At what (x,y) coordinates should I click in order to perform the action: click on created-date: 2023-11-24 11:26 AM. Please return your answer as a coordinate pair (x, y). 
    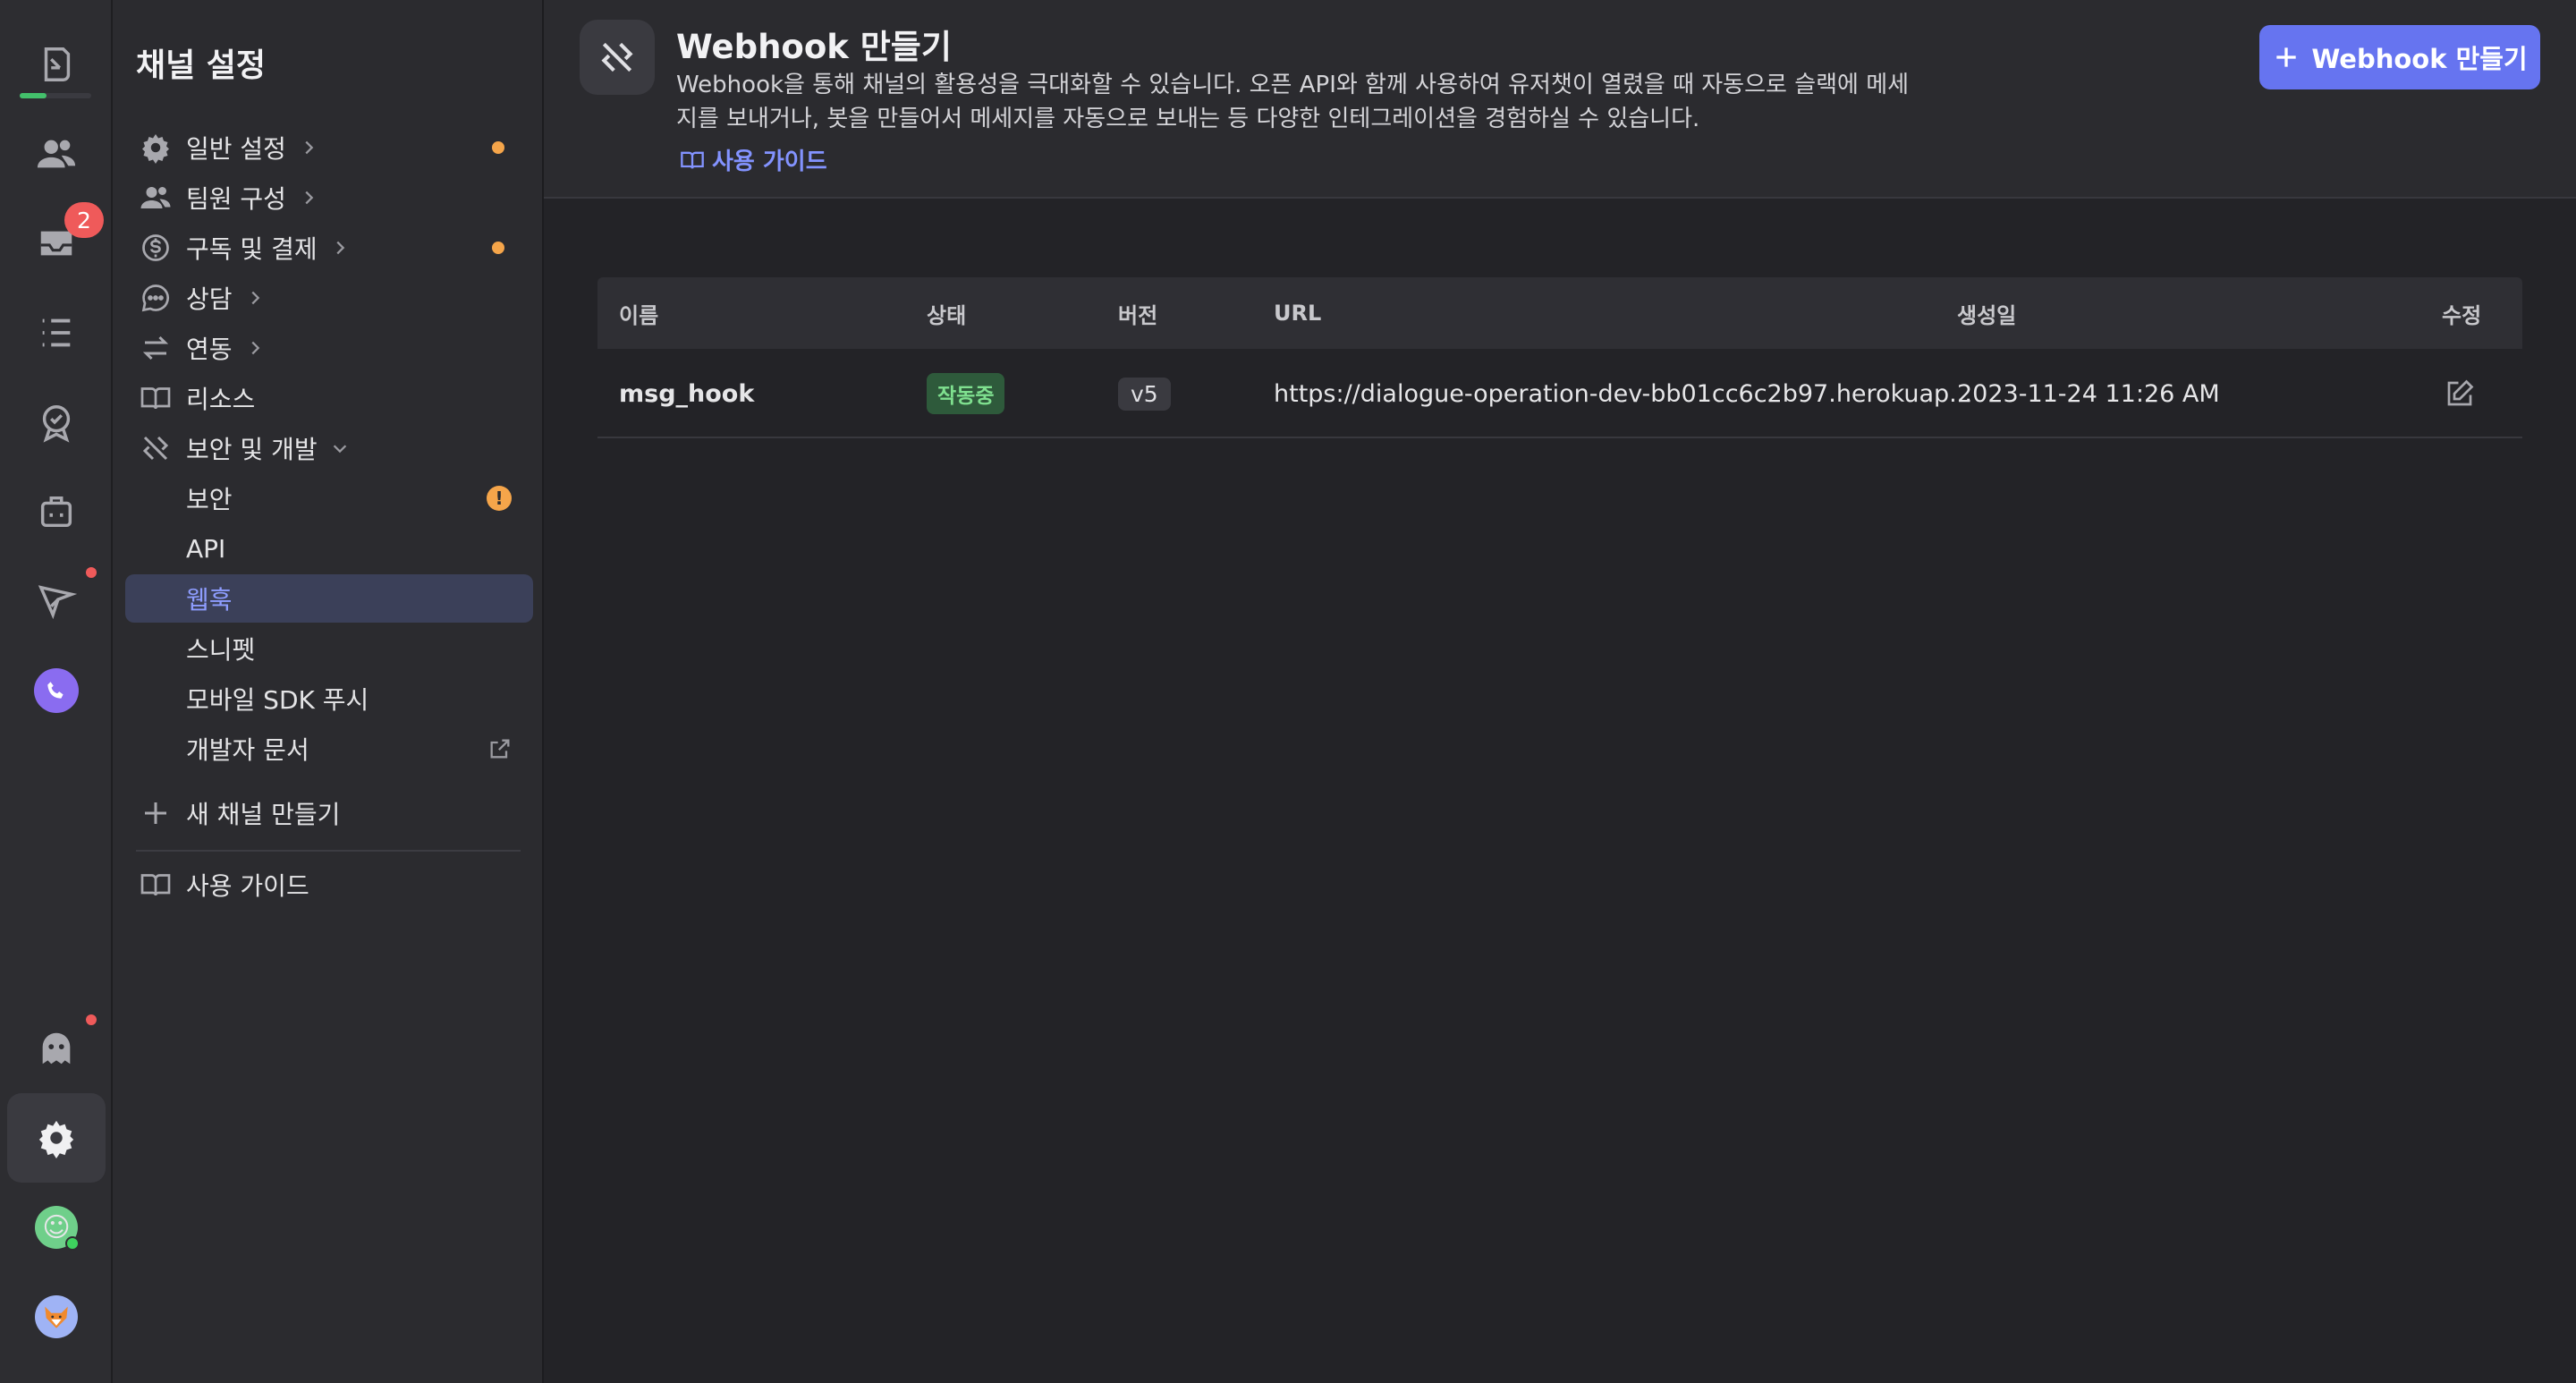
    Looking at the image, I should click on (2088, 394).